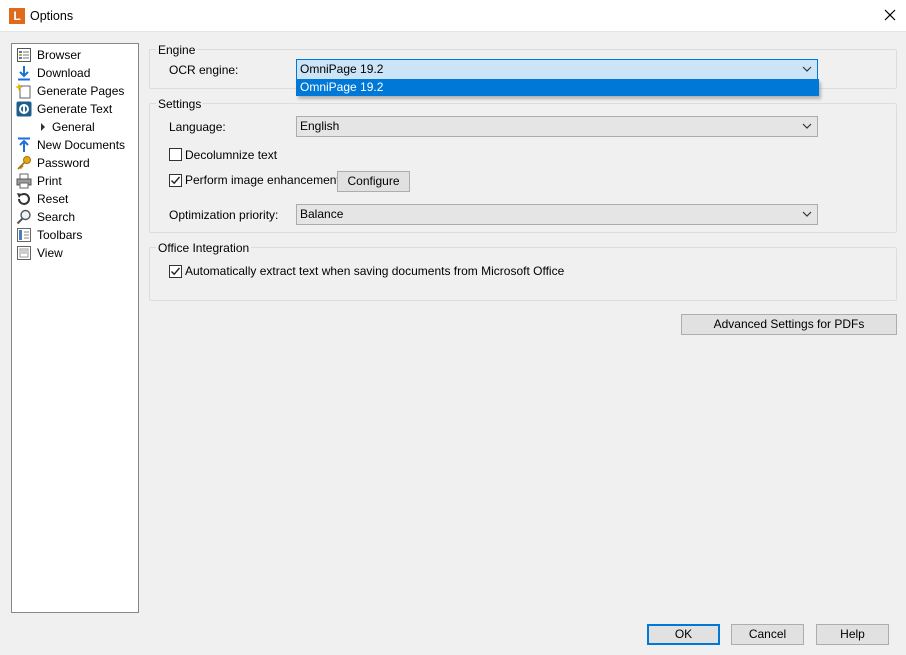 The width and height of the screenshot is (906, 655). Describe the element at coordinates (59, 55) in the screenshot. I see `sidebar-item-label: Browser` at that location.